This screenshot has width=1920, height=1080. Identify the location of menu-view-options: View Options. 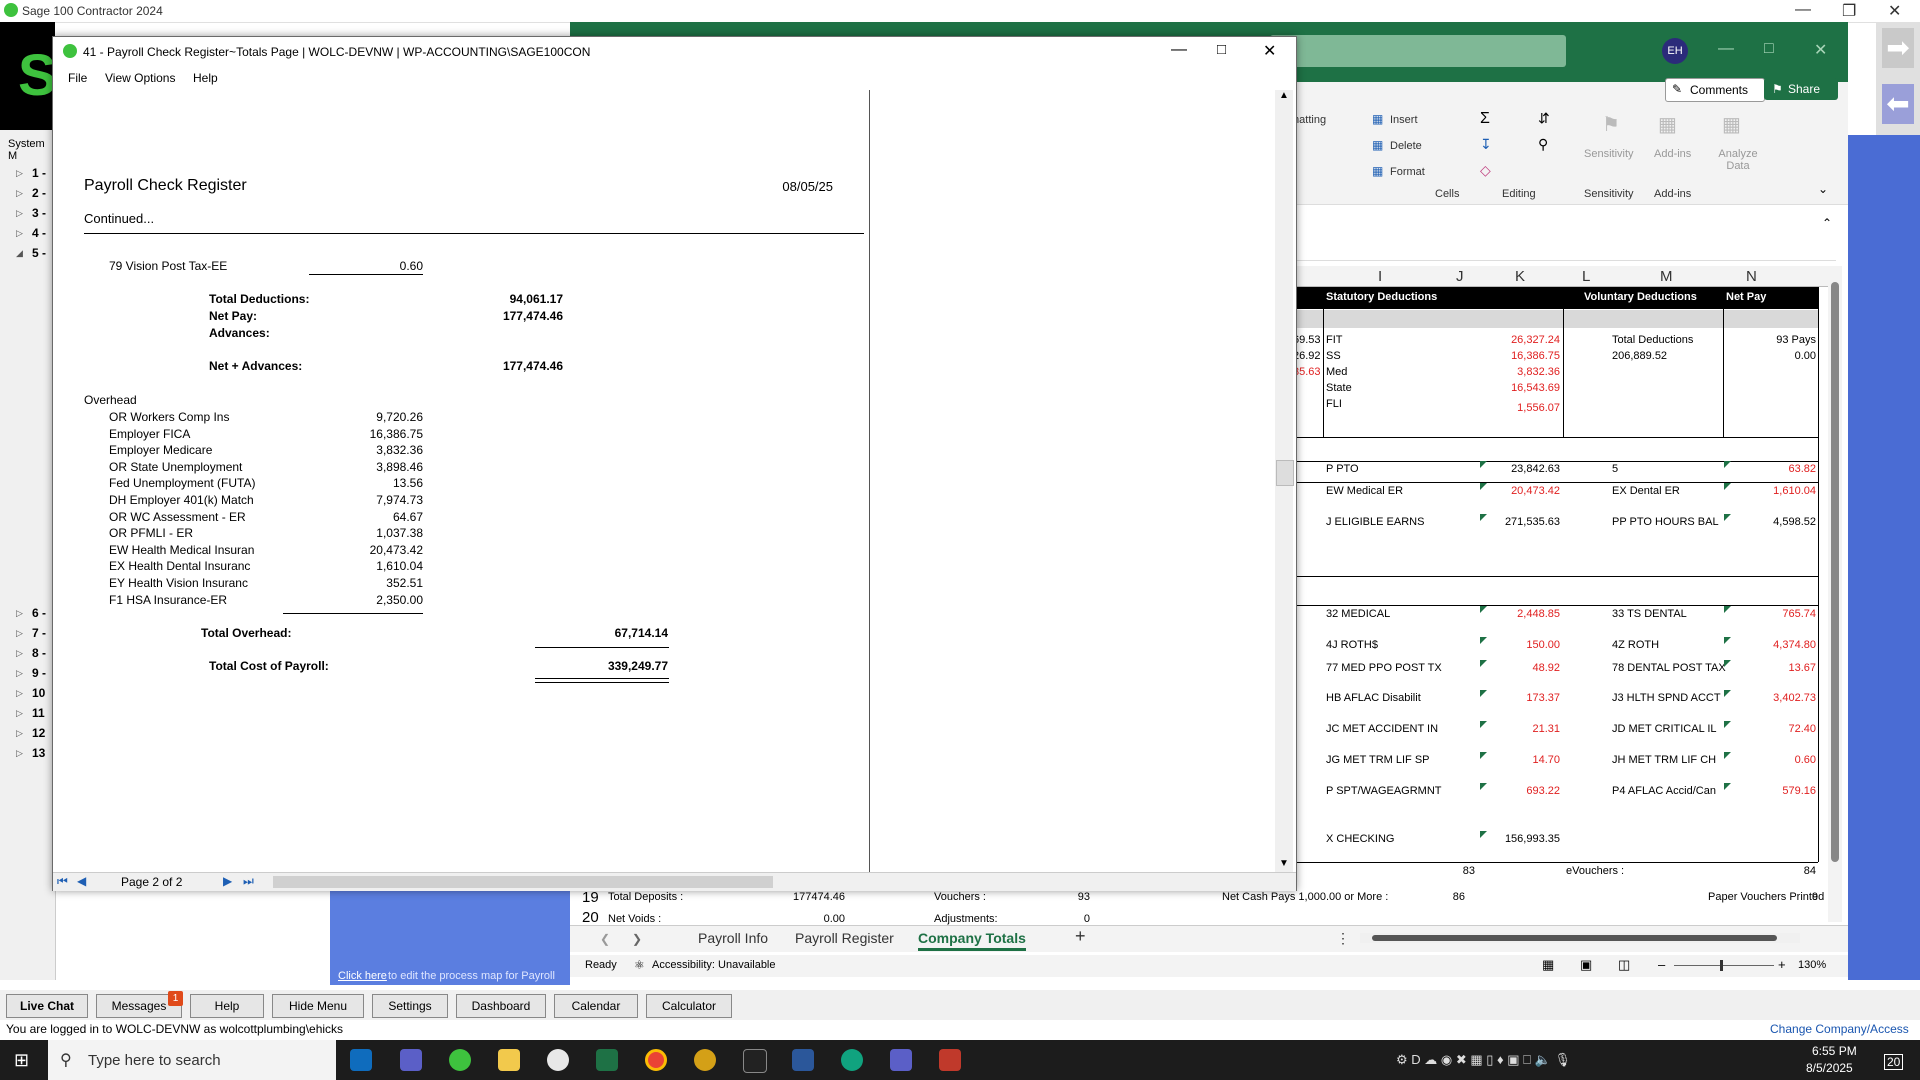
(140, 78).